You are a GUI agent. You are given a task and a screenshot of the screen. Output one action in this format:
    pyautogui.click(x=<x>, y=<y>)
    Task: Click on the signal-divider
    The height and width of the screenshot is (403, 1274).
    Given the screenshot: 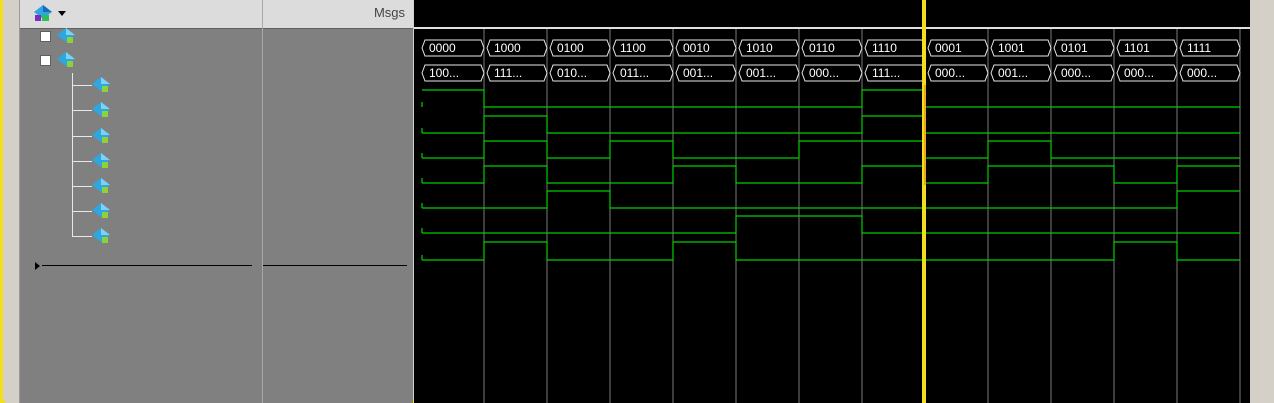 What is the action you would take?
    pyautogui.click(x=147, y=265)
    